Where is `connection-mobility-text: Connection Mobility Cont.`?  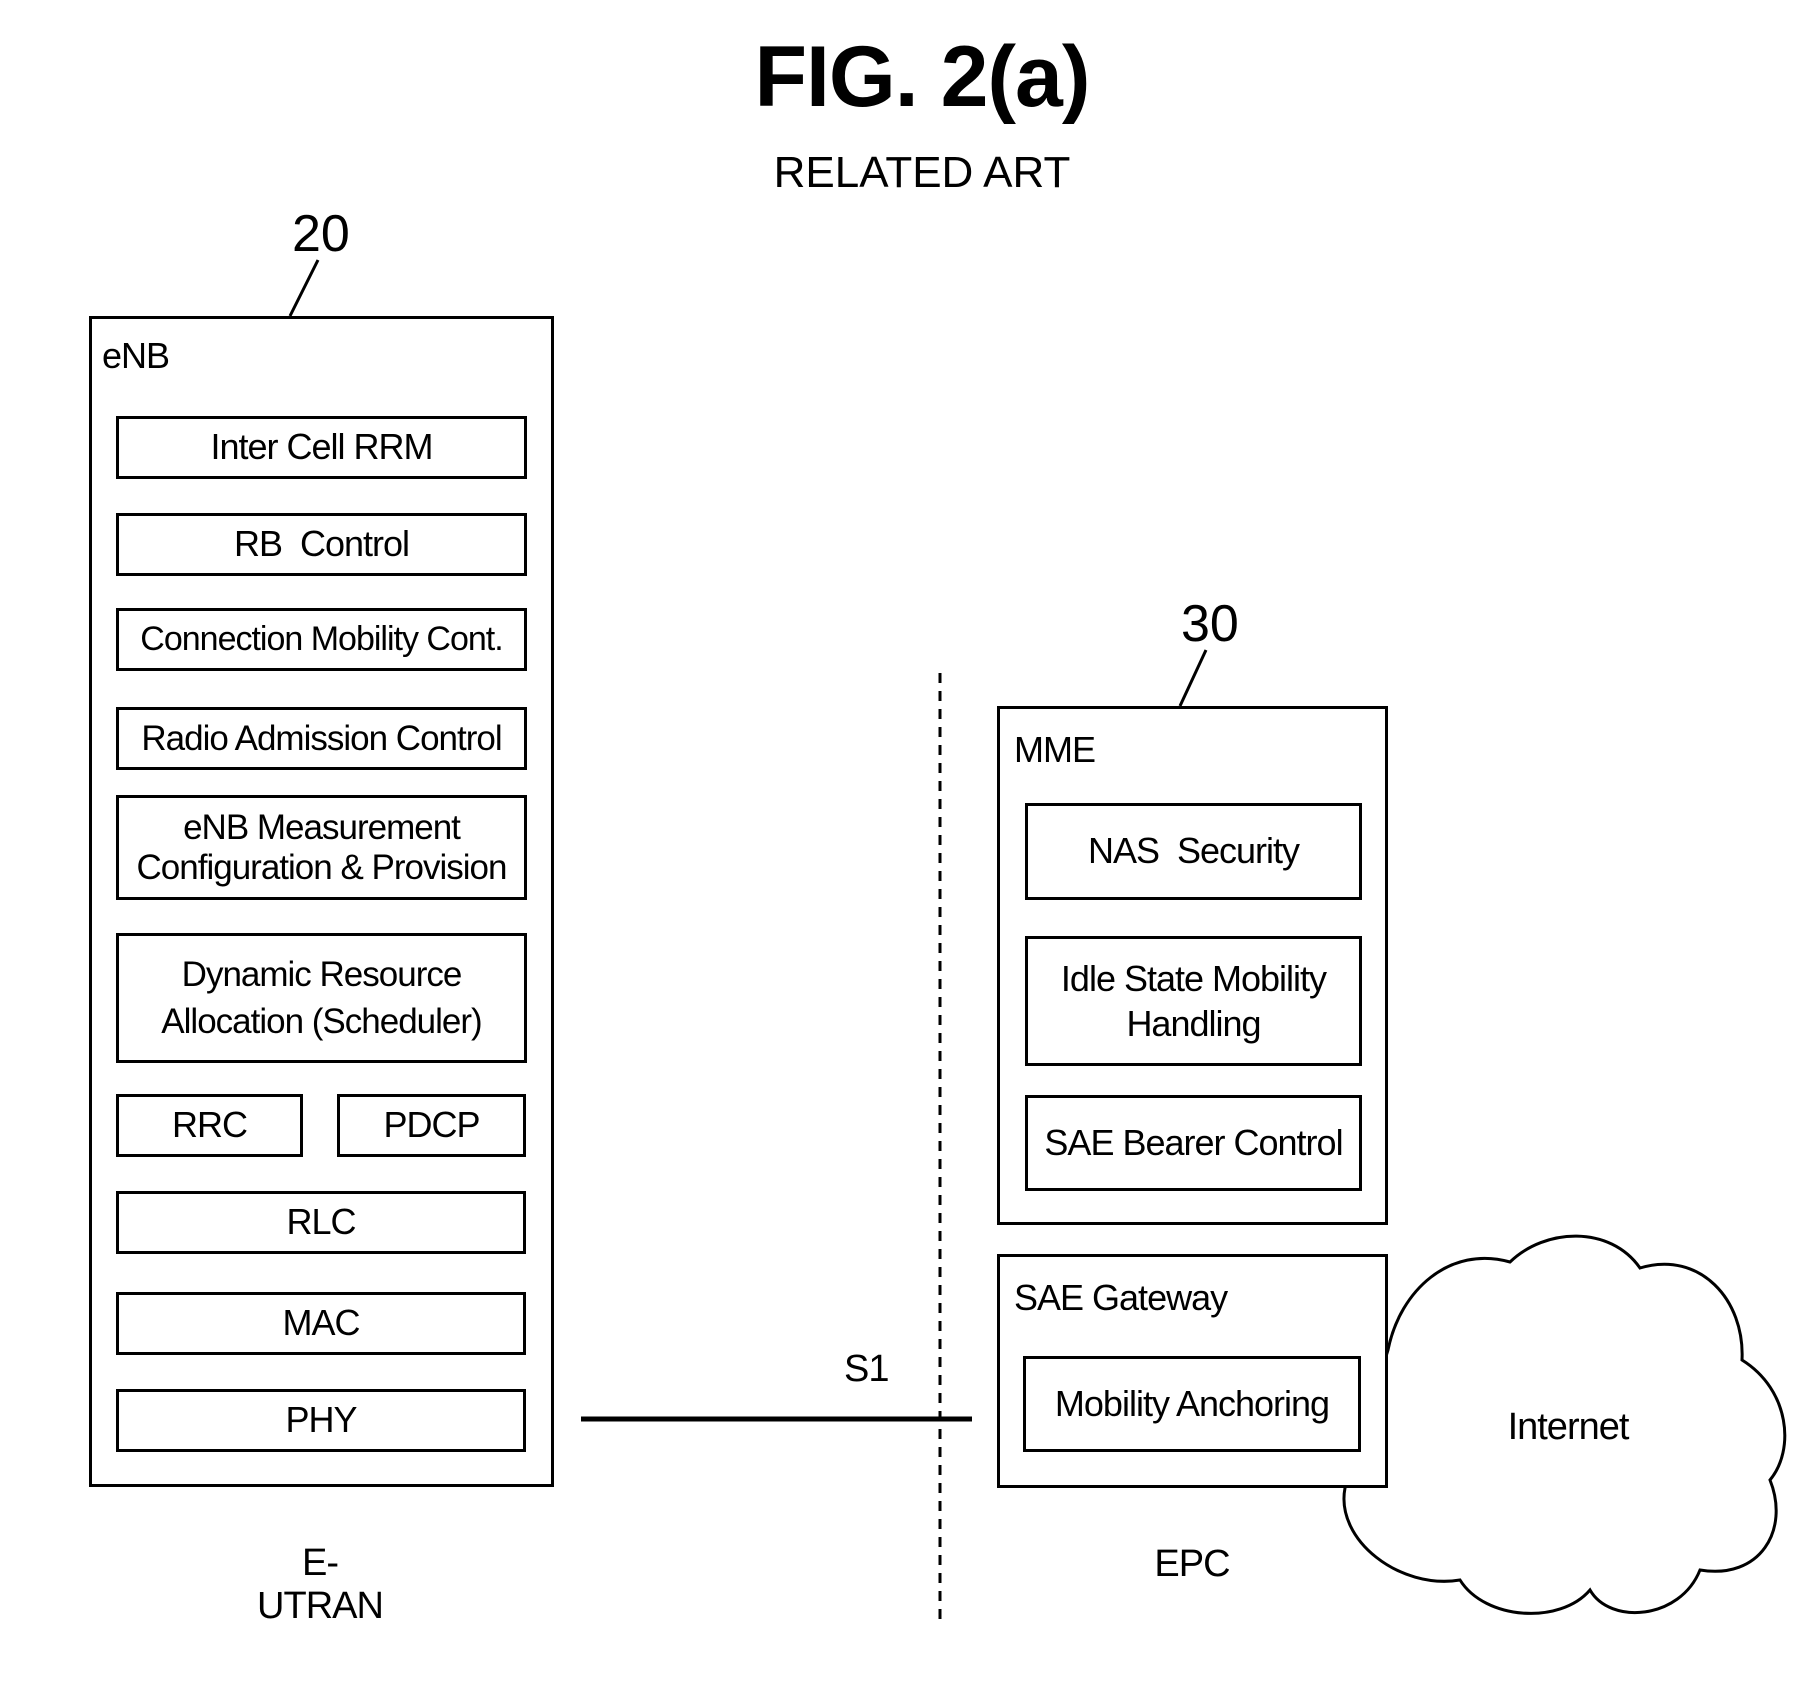 connection-mobility-text: Connection Mobility Cont. is located at coordinates (321, 639).